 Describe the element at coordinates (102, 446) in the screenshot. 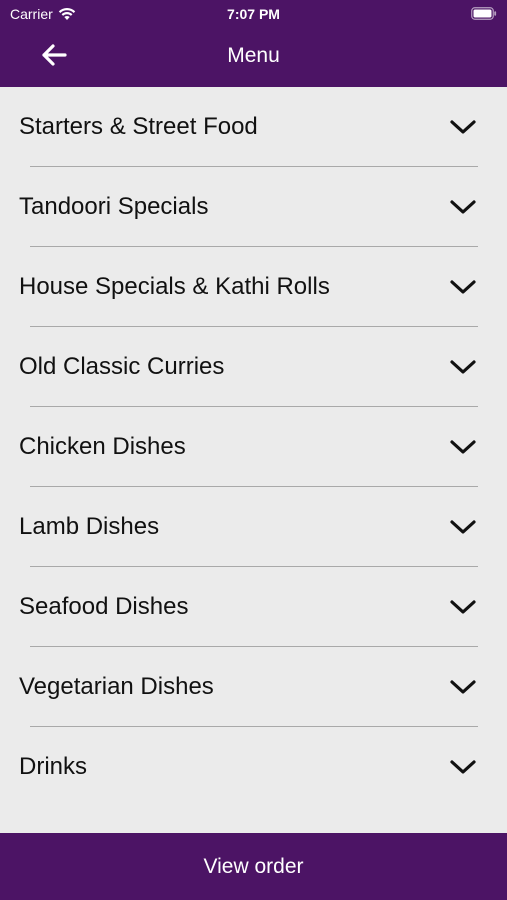

I see `menu-category-label: Chicken Dishes` at that location.